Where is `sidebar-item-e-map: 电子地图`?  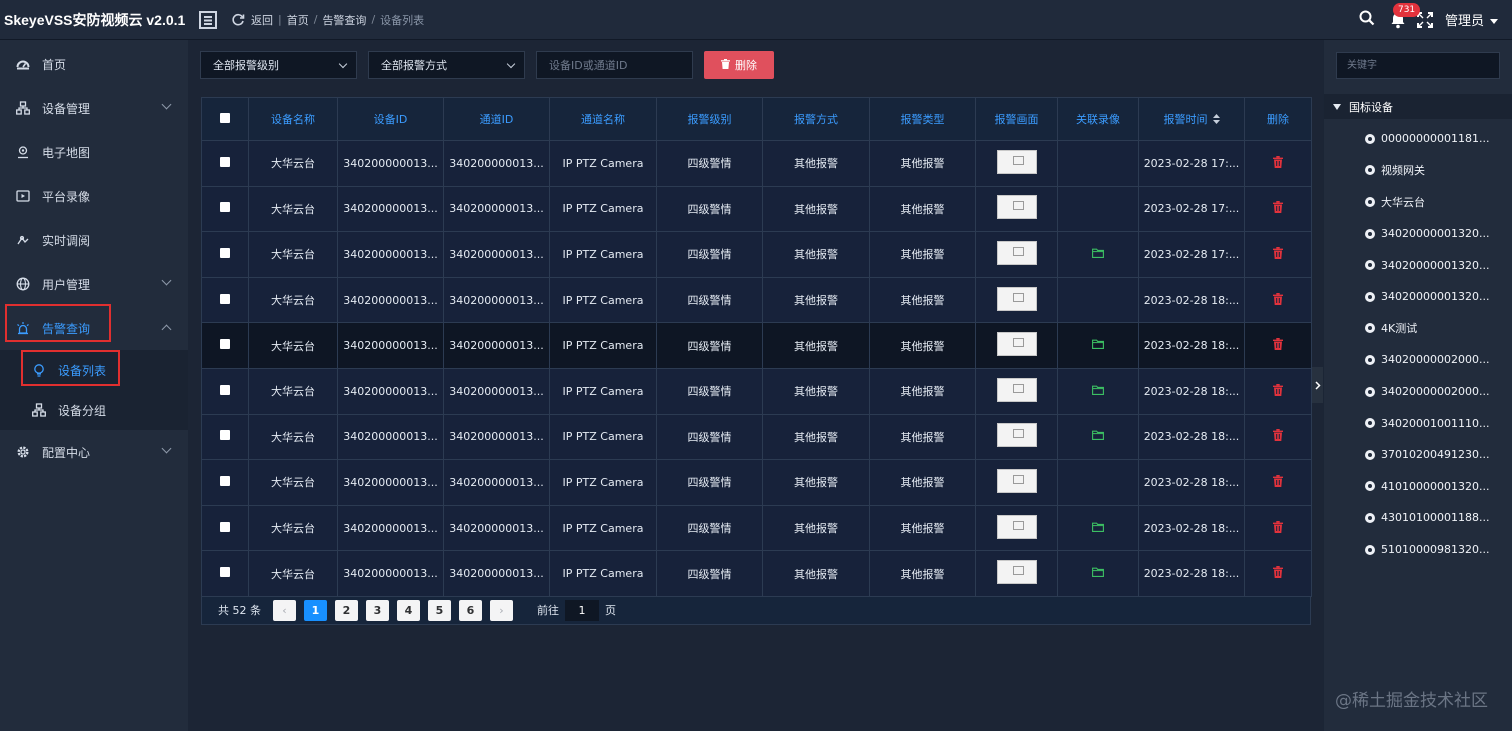
sidebar-item-e-map: 电子地图 is located at coordinates (94, 152).